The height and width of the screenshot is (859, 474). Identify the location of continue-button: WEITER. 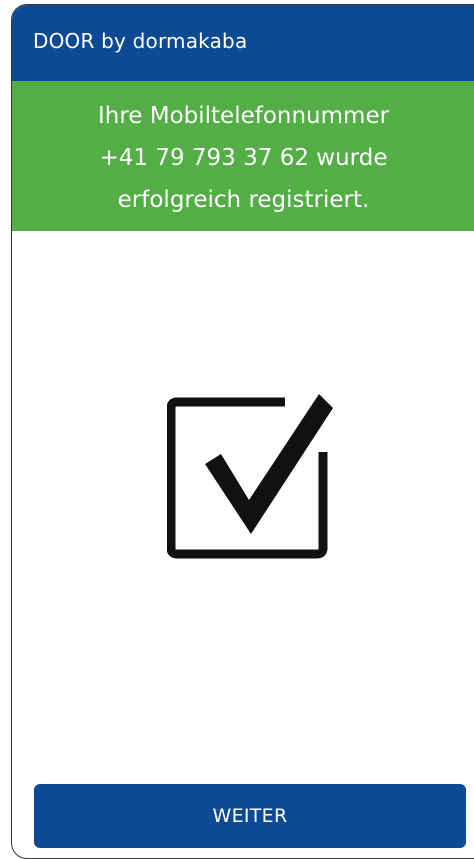
(250, 816).